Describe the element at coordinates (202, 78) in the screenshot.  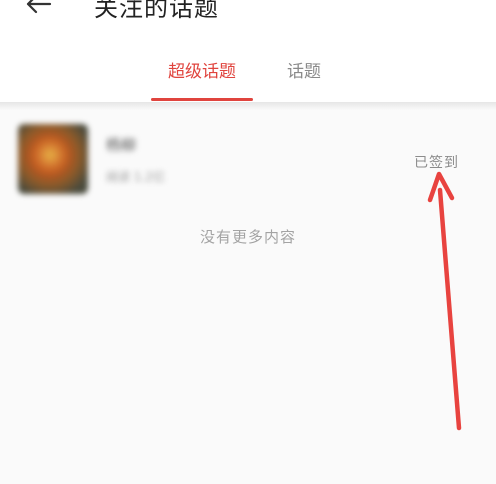
I see `tab-super-topics: 超级话题` at that location.